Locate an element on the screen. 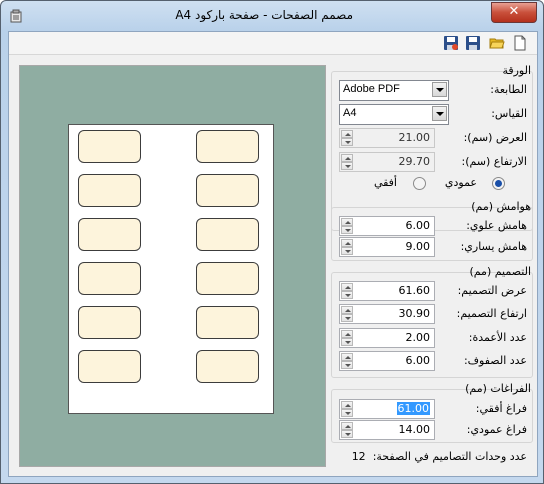 The width and height of the screenshot is (544, 484). spacing-group-title: الفراغات (مم) is located at coordinates (498, 388).